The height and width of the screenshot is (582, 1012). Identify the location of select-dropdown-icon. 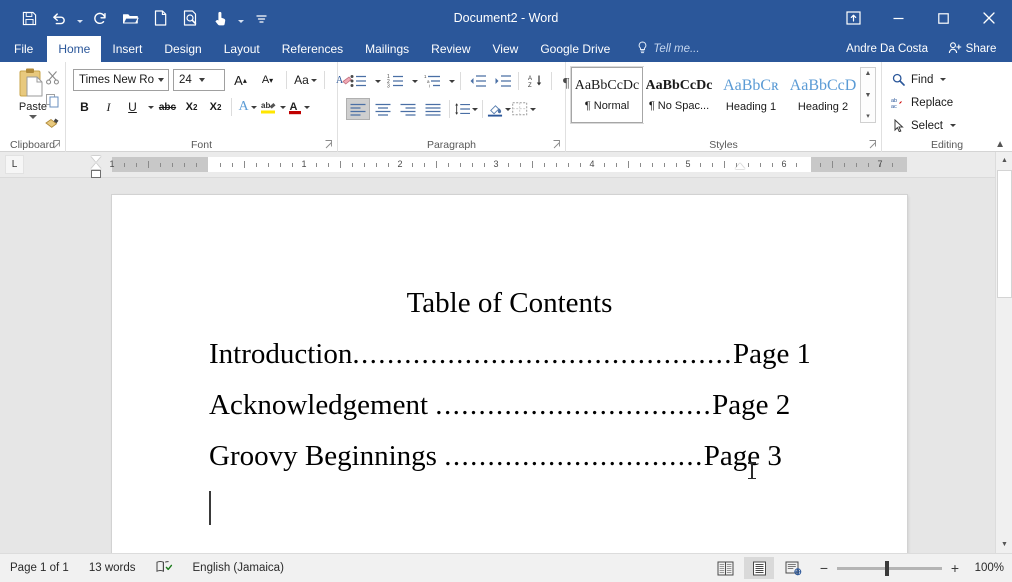
(952, 125).